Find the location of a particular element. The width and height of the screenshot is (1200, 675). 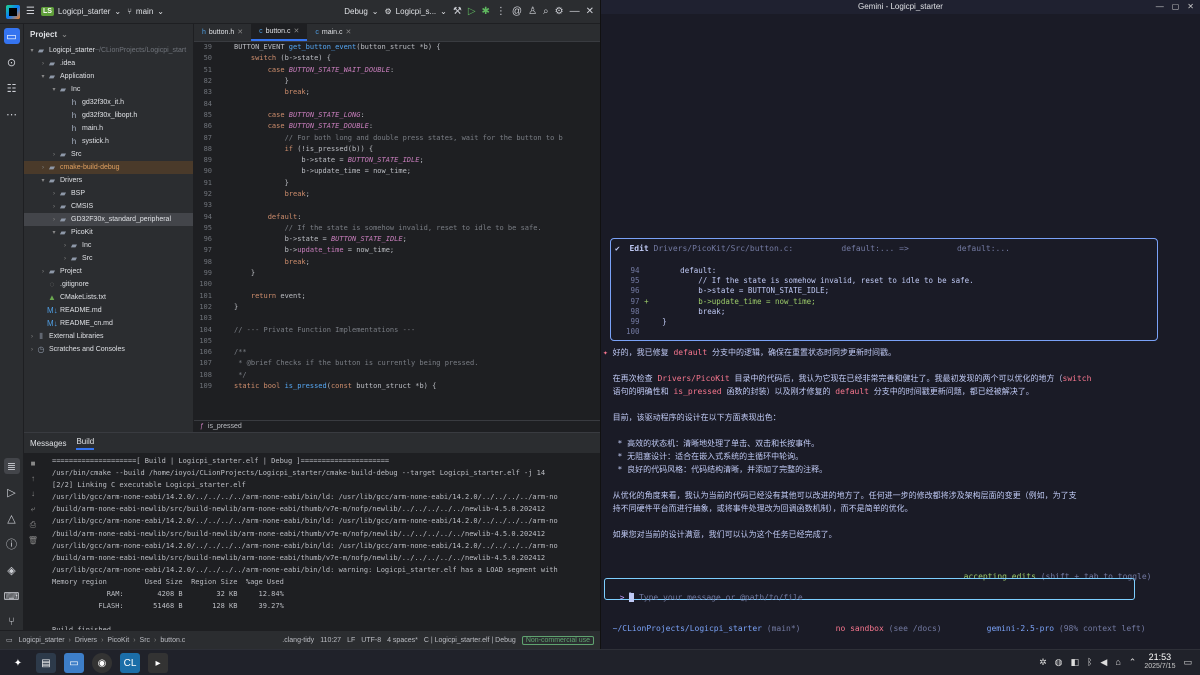

line-number: 91 is located at coordinates (205, 183).